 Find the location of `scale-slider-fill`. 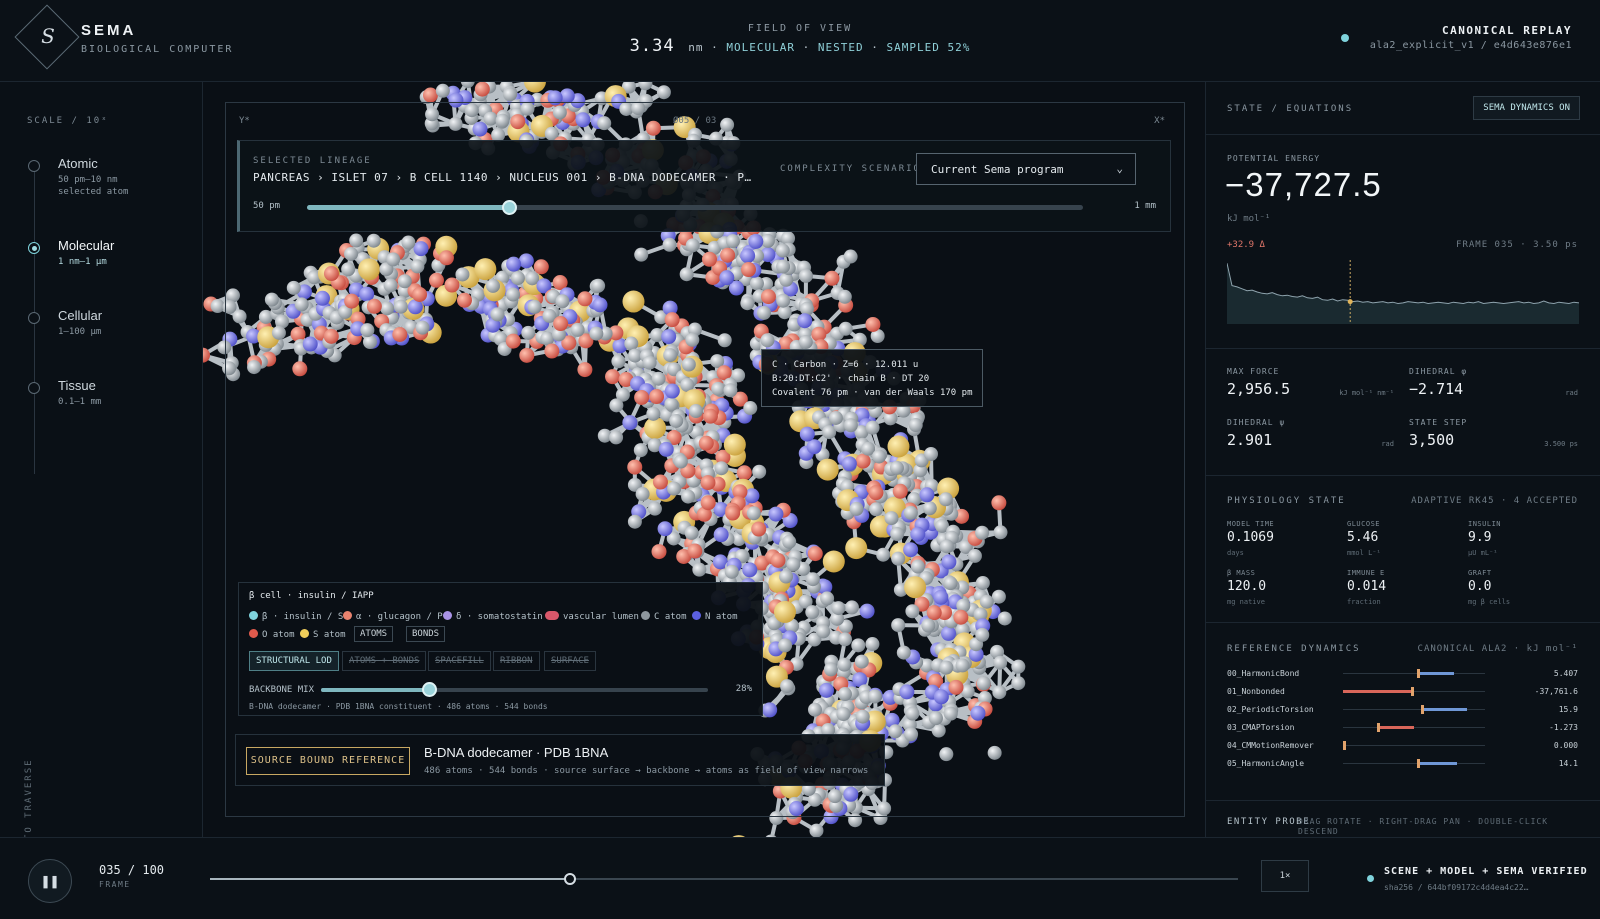

scale-slider-fill is located at coordinates (408, 207).